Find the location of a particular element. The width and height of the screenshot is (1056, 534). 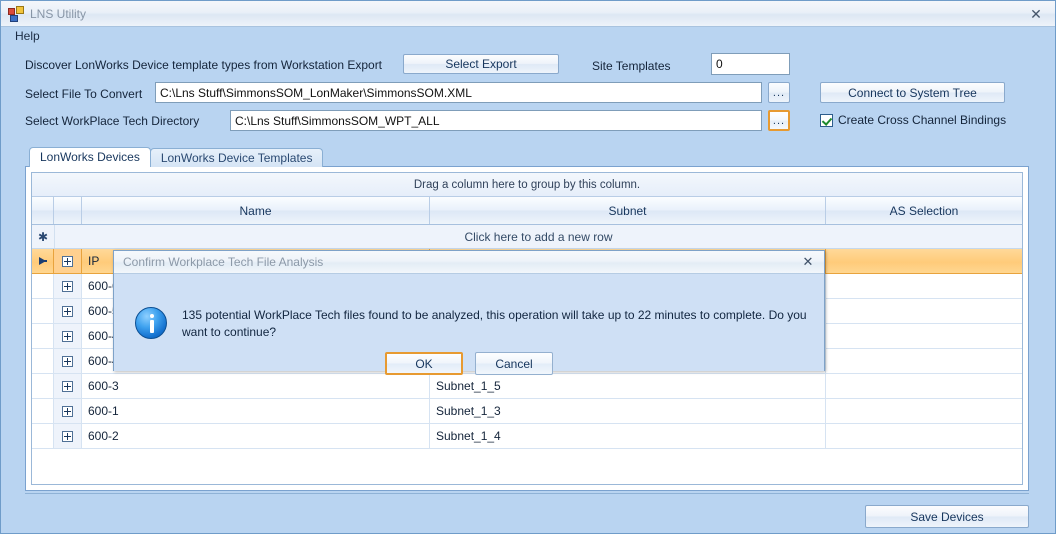

column-header-subnet: Subnet is located at coordinates (628, 210).